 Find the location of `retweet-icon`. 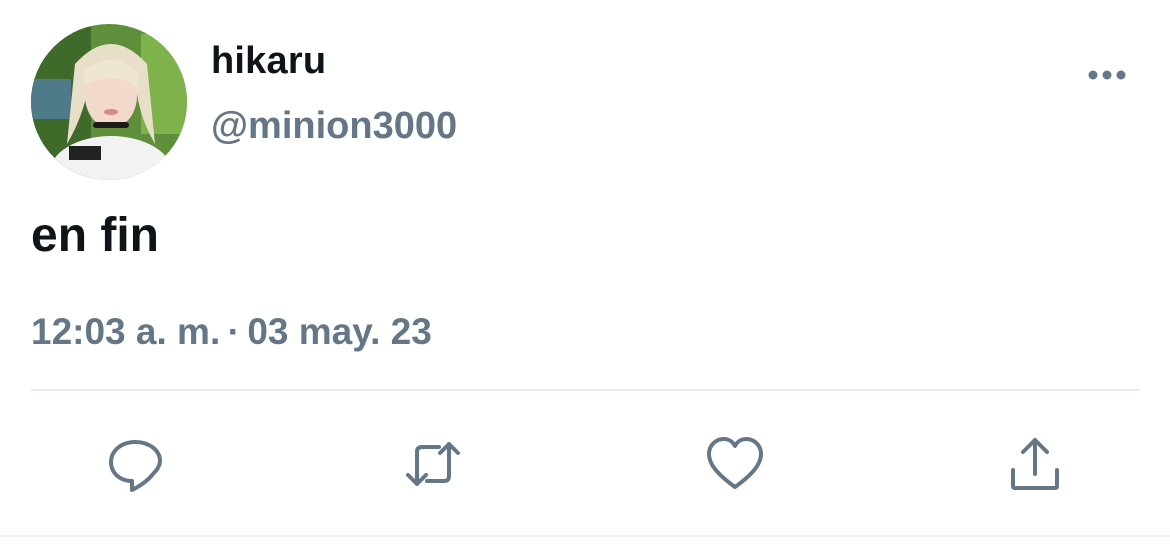

retweet-icon is located at coordinates (433, 464).